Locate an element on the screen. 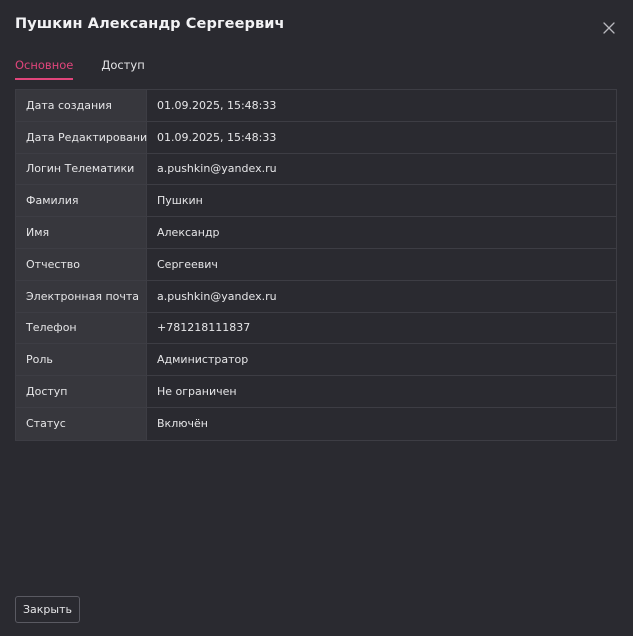  table-row: Электронная почта a.pushkin@yandex.ru is located at coordinates (316, 296).